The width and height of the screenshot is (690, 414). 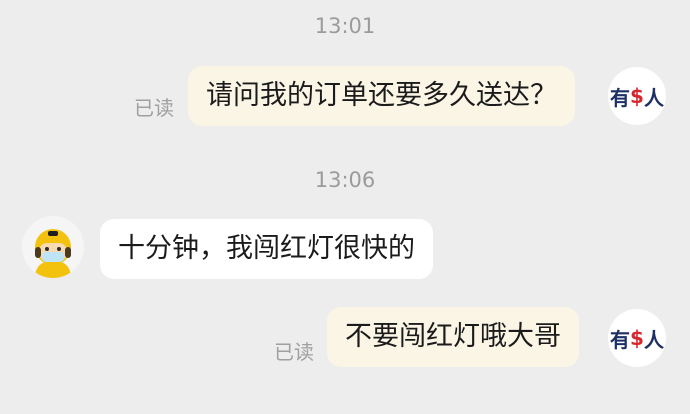 I want to click on rider-avatar-graphic, so click(x=53, y=247).